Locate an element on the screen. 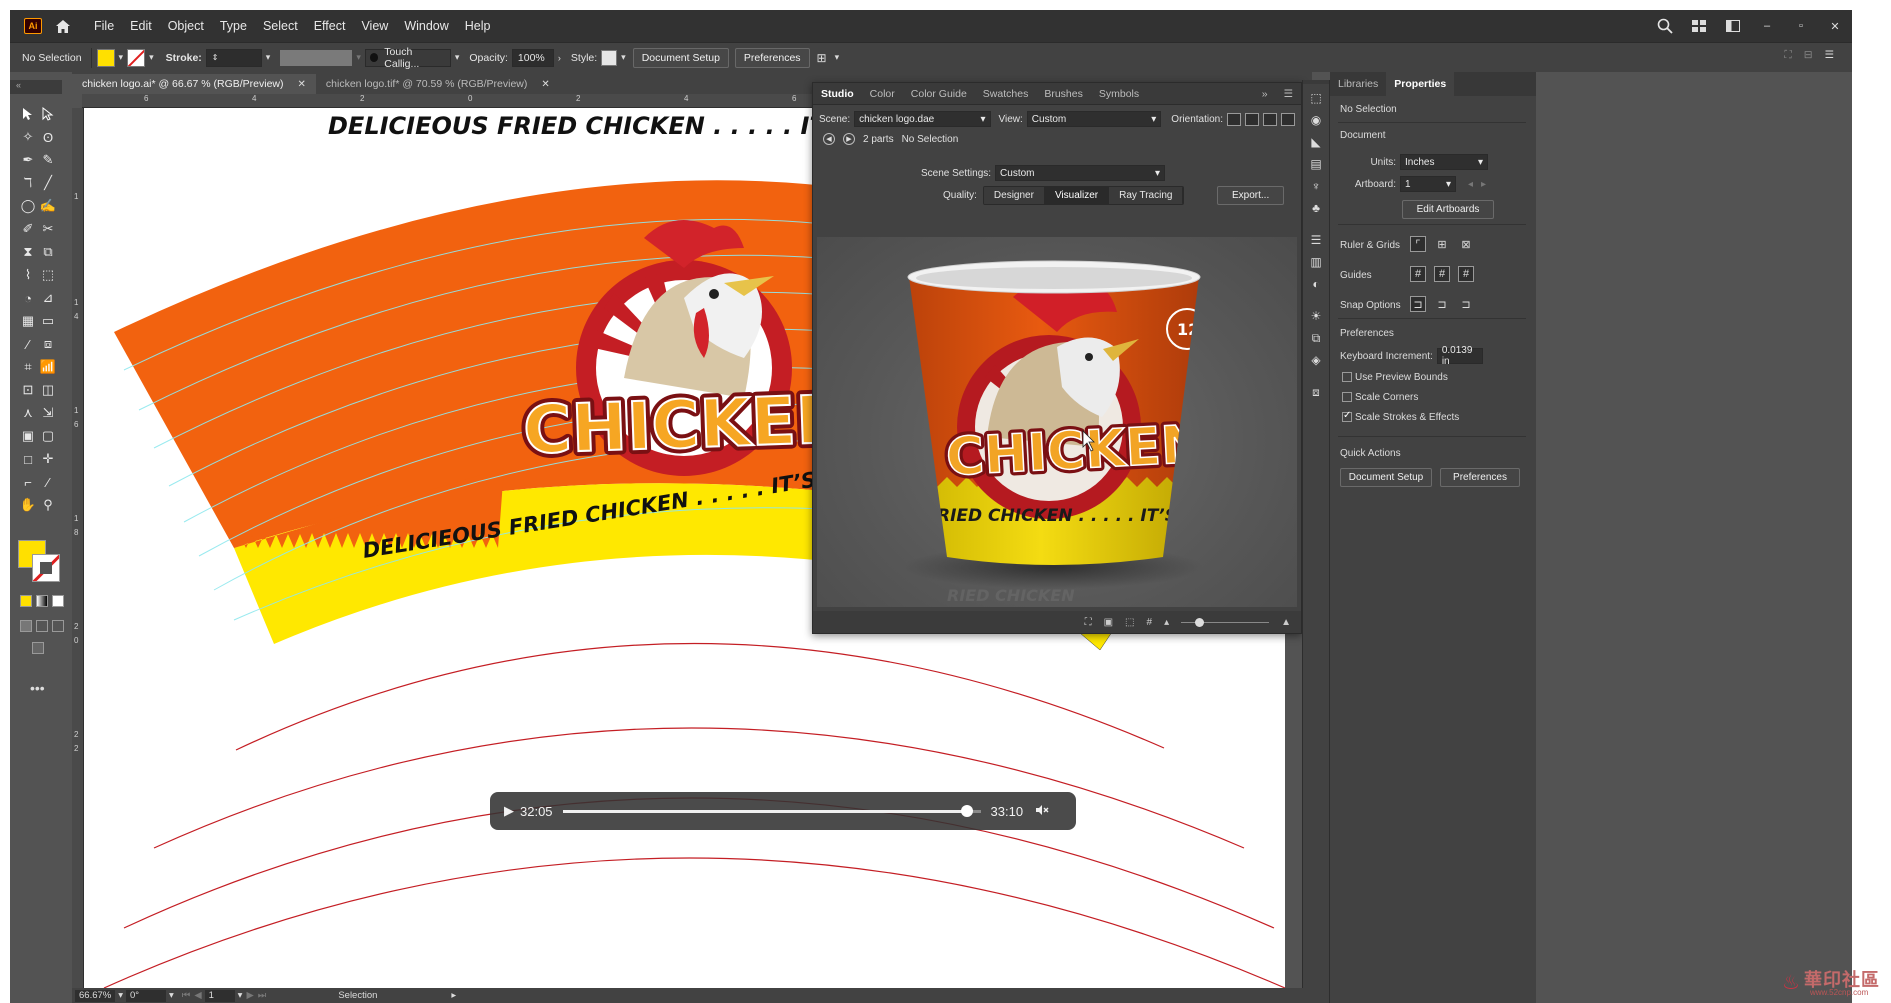  expand-panel-icon: » is located at coordinates (1265, 94).